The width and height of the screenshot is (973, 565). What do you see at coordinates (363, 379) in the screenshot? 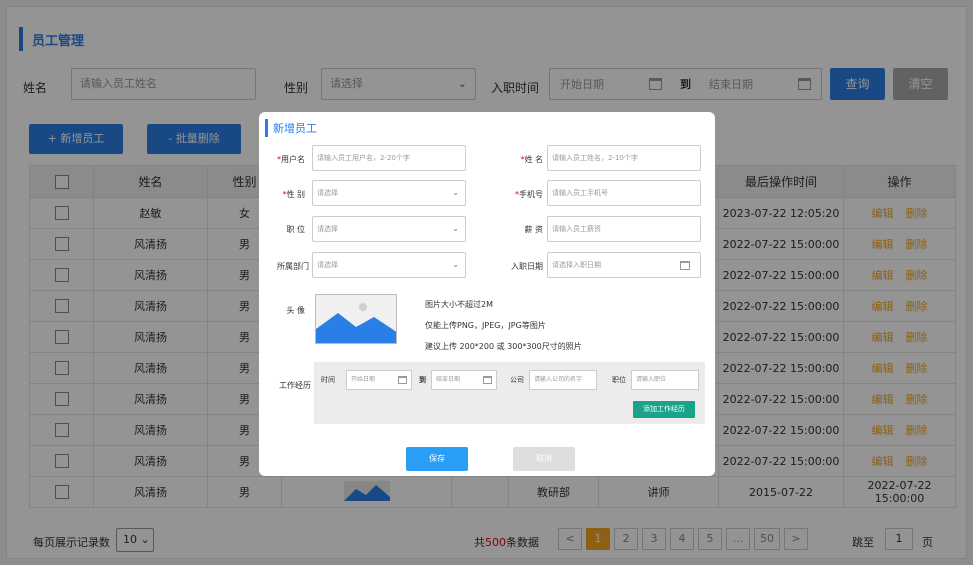
I see `work-start-placeholder: 开始日期` at bounding box center [363, 379].